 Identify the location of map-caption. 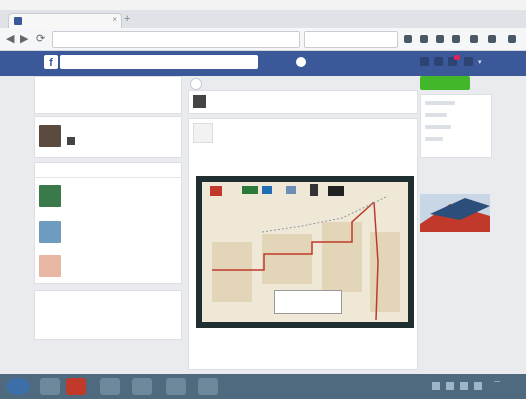
(308, 302).